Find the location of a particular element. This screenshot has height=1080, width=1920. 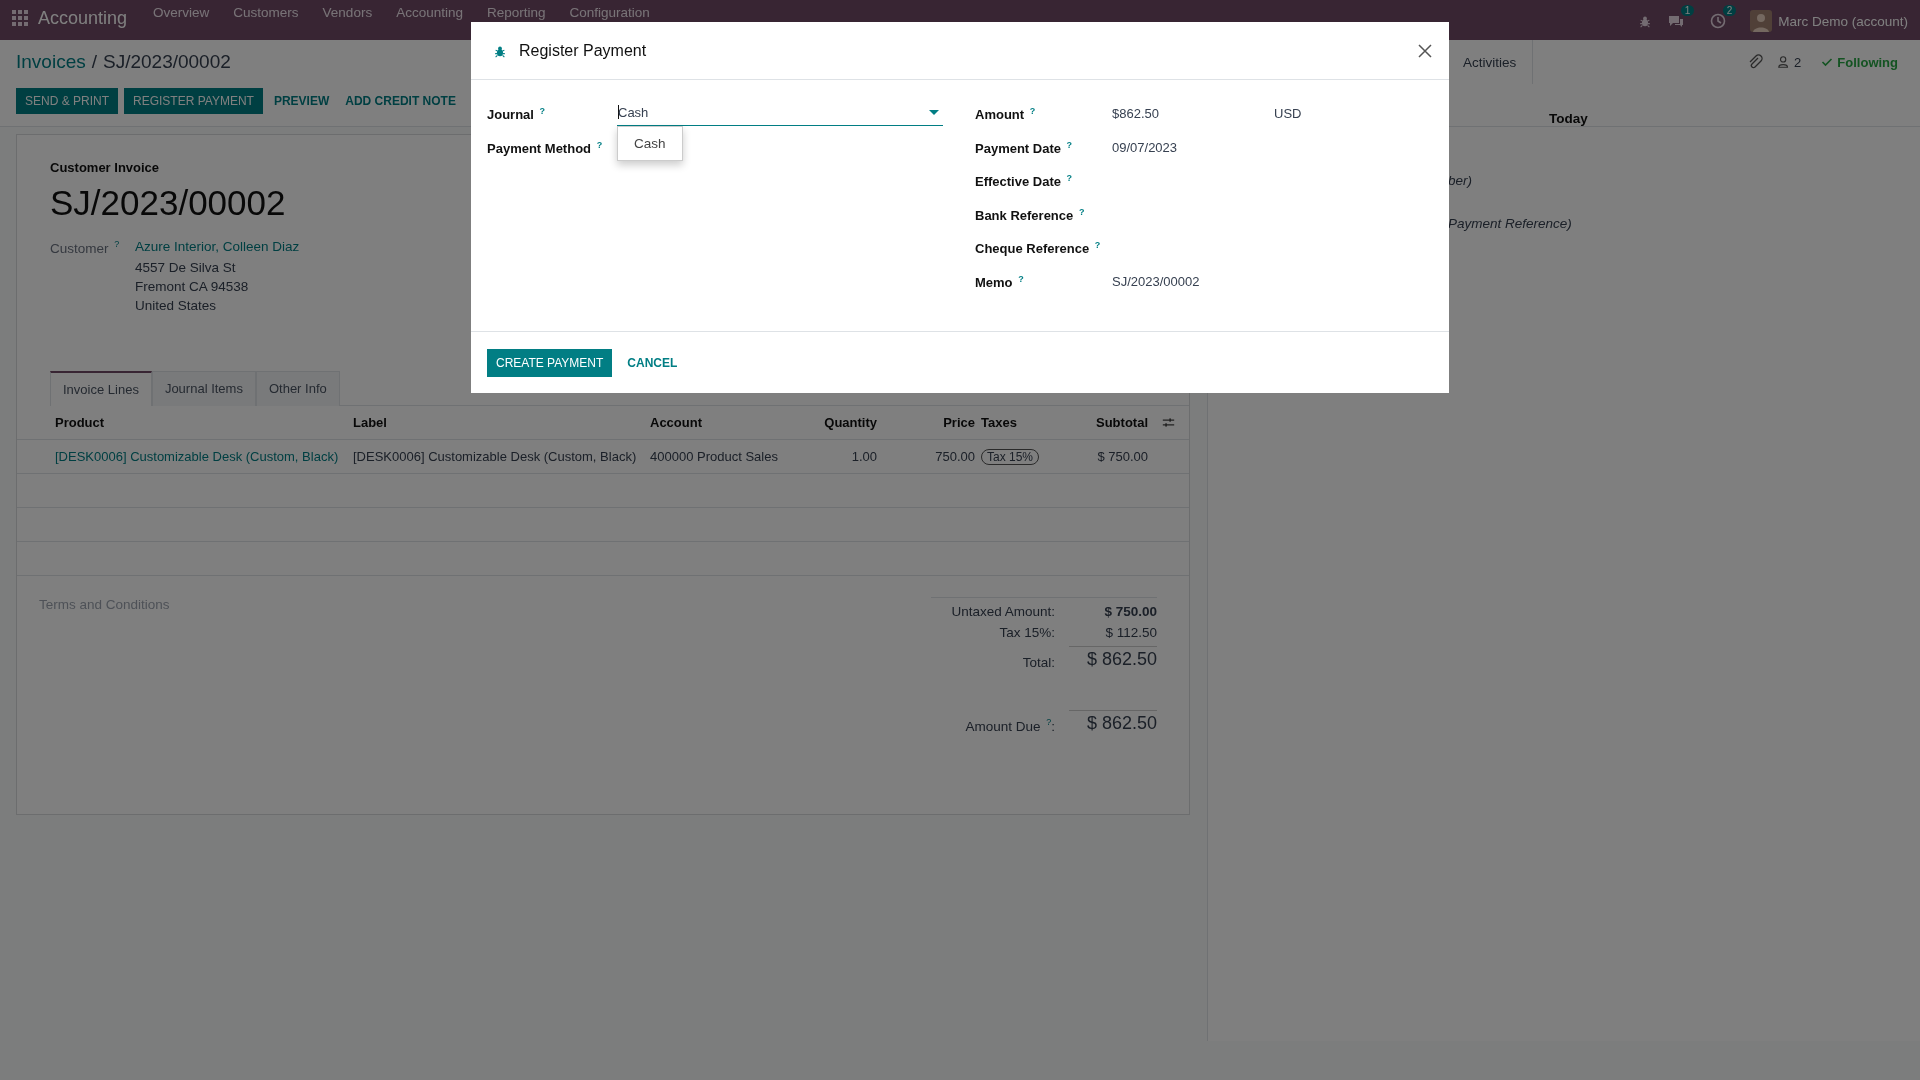

action-button: ADD CREDIT NOTE is located at coordinates (400, 101).